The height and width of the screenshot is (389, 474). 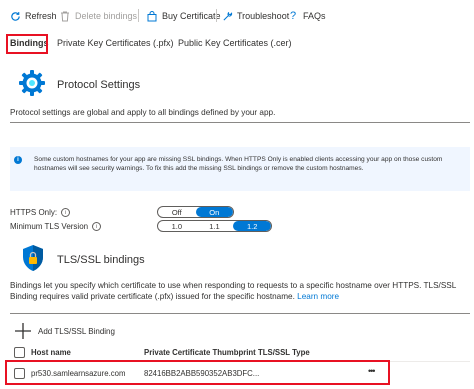 What do you see at coordinates (284, 352) in the screenshot?
I see `column-header-tls-ssl-type: TLS/SSL Type` at bounding box center [284, 352].